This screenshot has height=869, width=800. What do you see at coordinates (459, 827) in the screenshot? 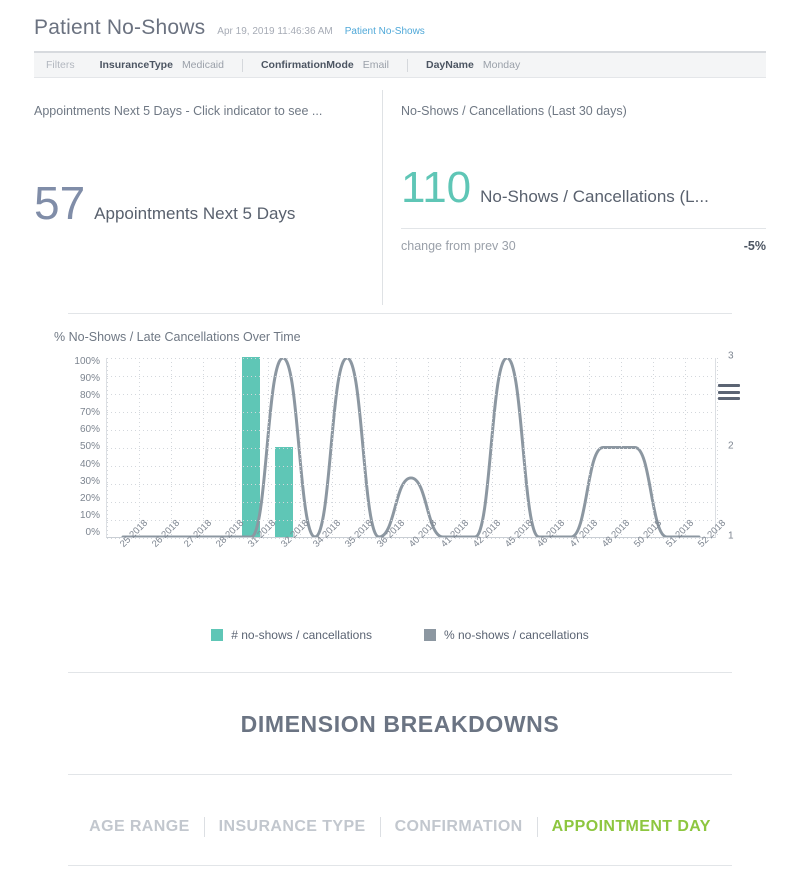
I see `tab-confirmation: CONFIRMATION` at bounding box center [459, 827].